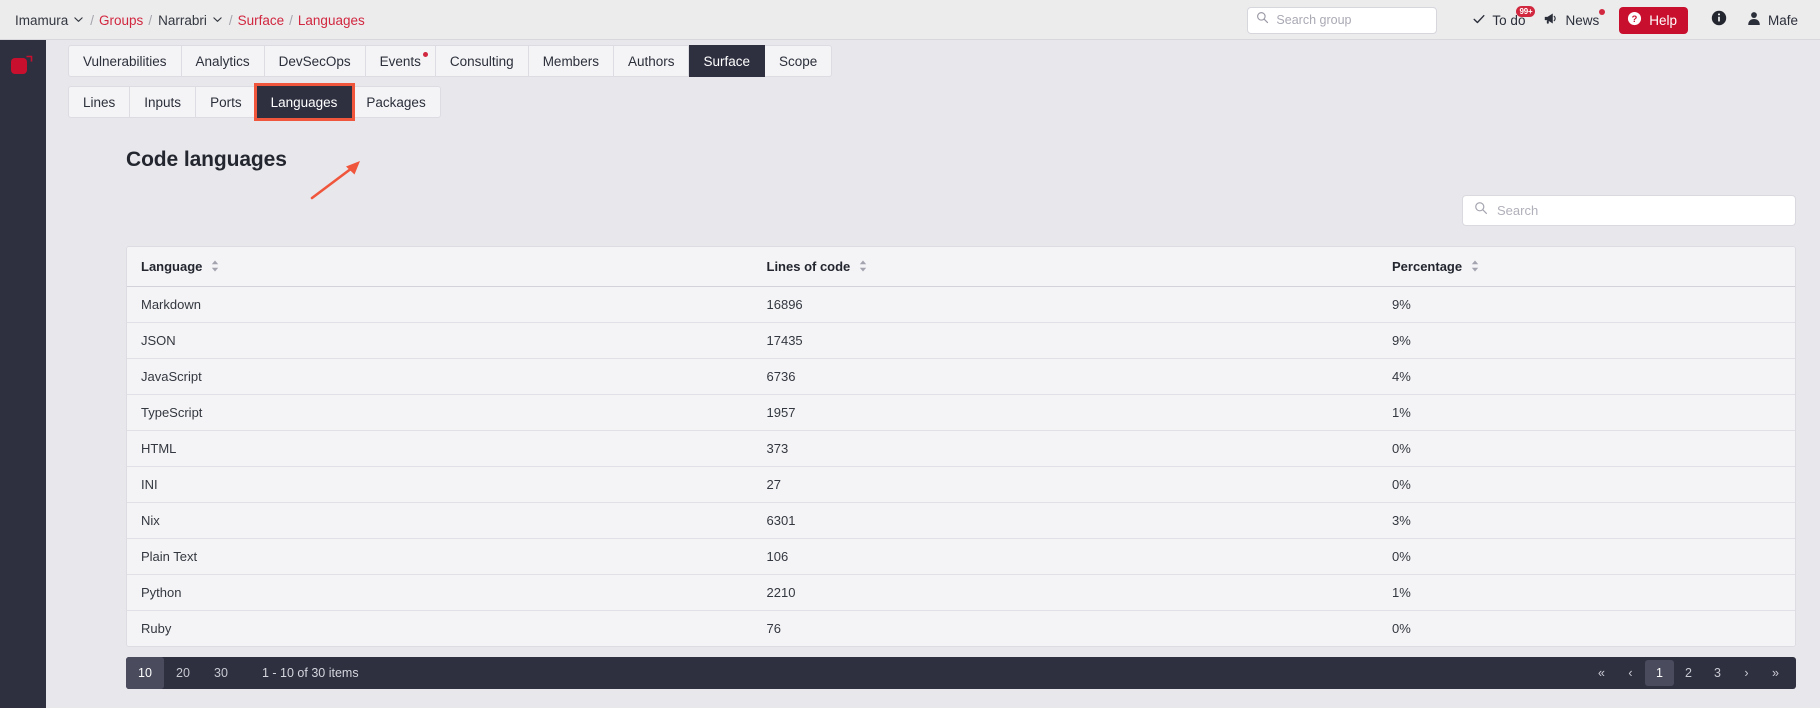  I want to click on table-row: JSON 17435 9%, so click(961, 340).